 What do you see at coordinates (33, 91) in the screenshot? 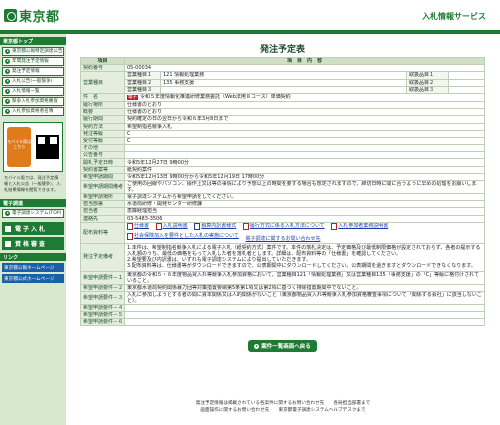
I see `sidebar-item-bid-list: 入札情報一覧` at bounding box center [33, 91].